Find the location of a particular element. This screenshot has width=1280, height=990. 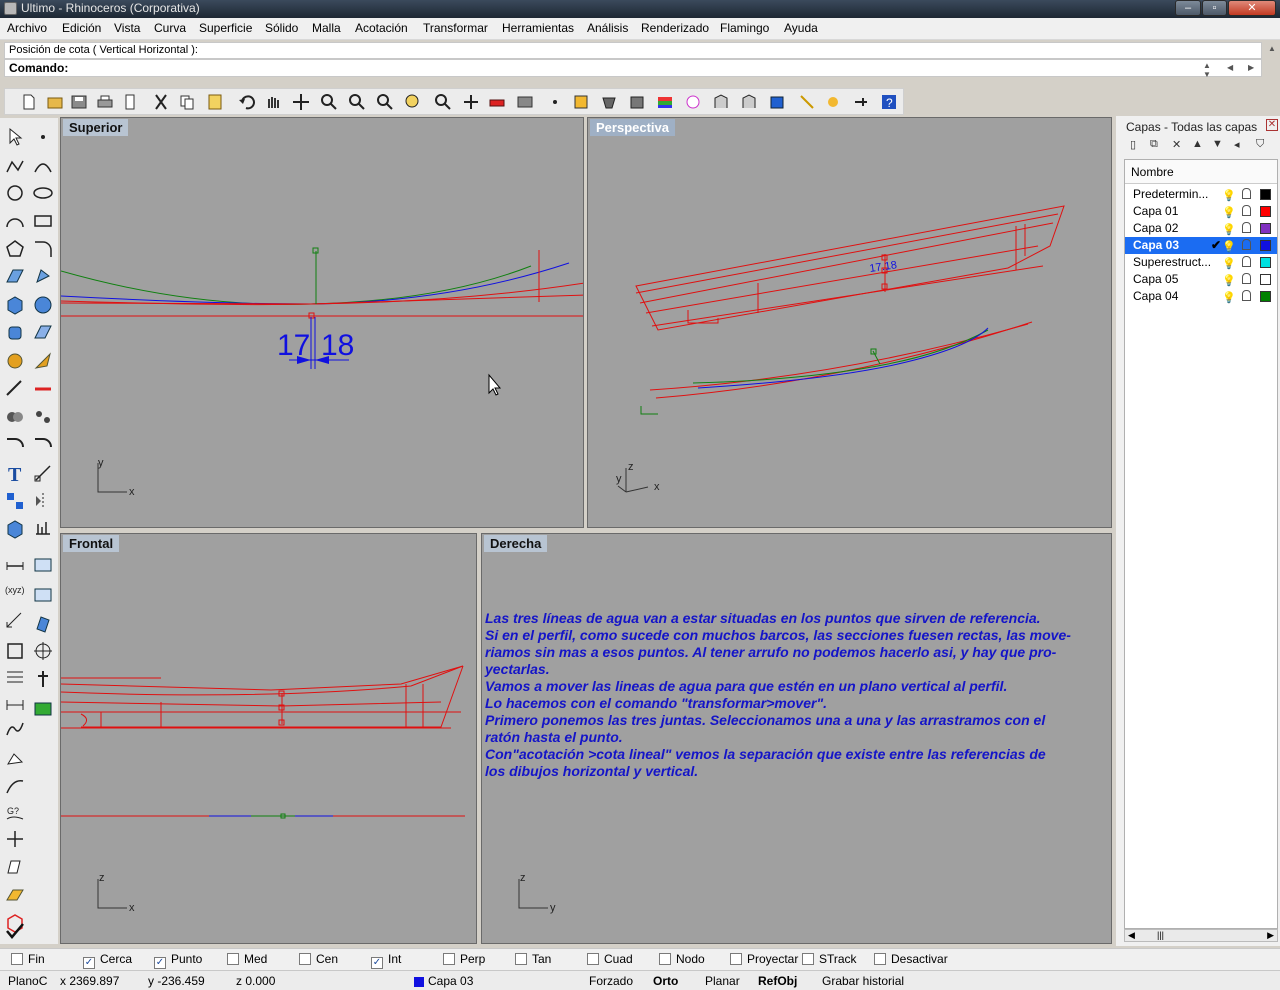

layer-row: Superestruct... 💡 is located at coordinates (1201, 262).